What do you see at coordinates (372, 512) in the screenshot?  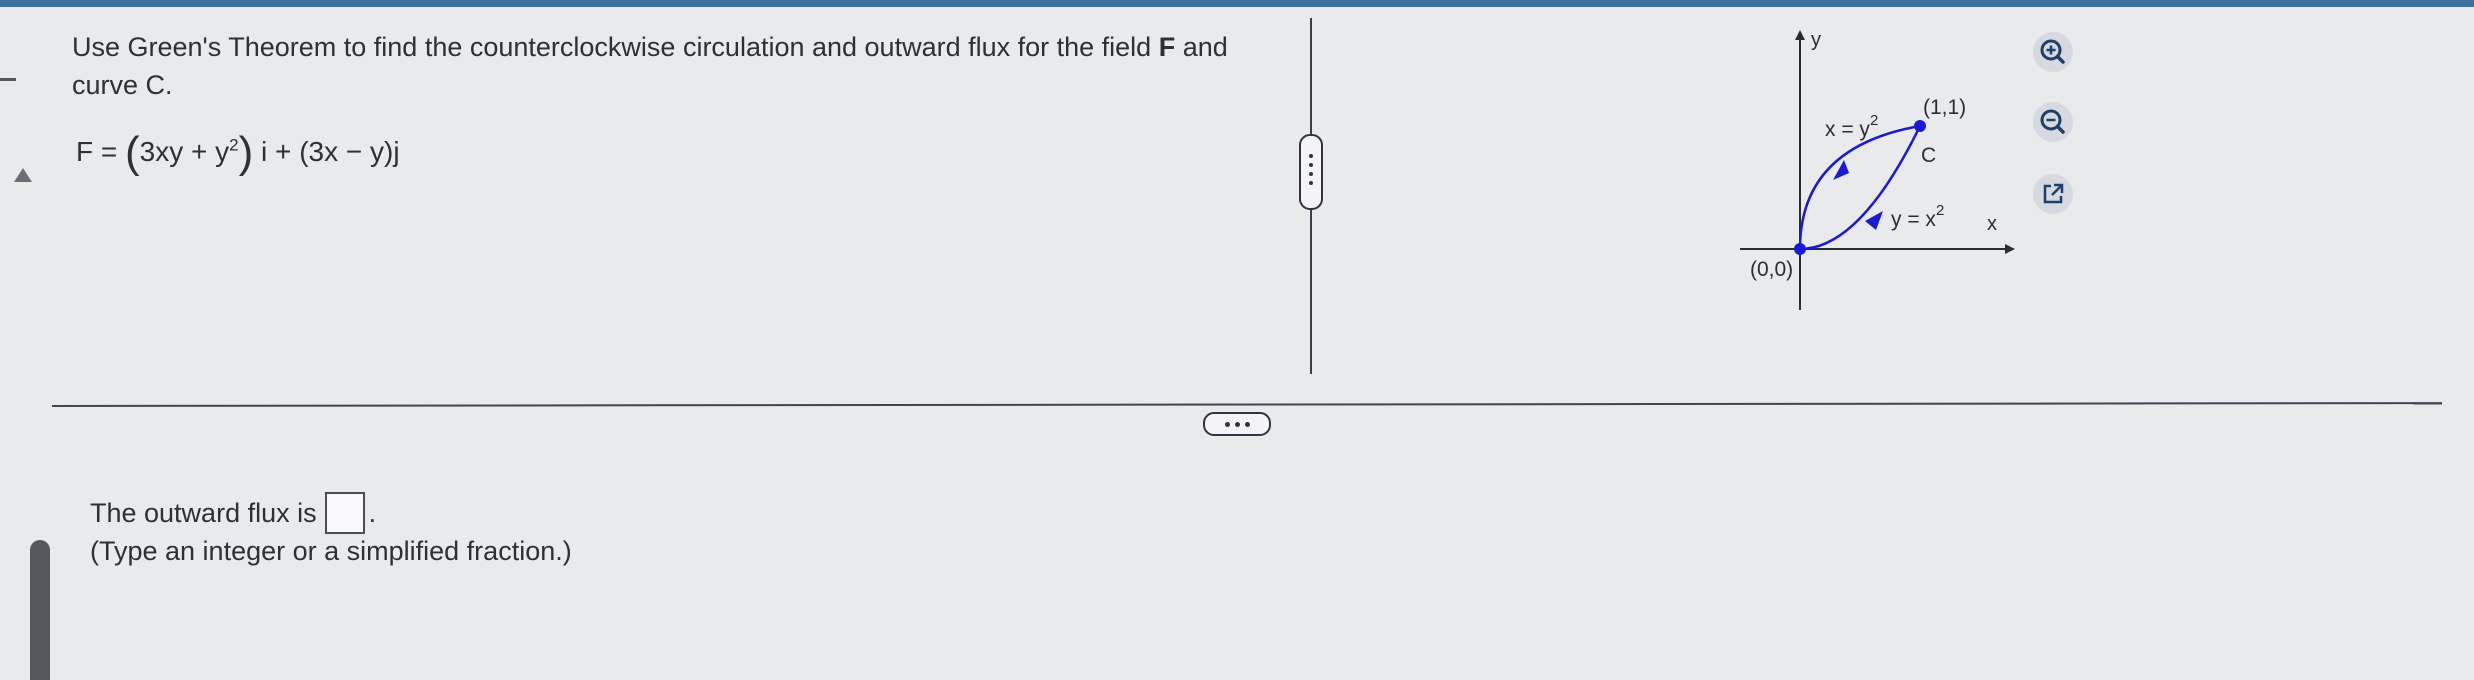 I see `answer-suffix: .` at bounding box center [372, 512].